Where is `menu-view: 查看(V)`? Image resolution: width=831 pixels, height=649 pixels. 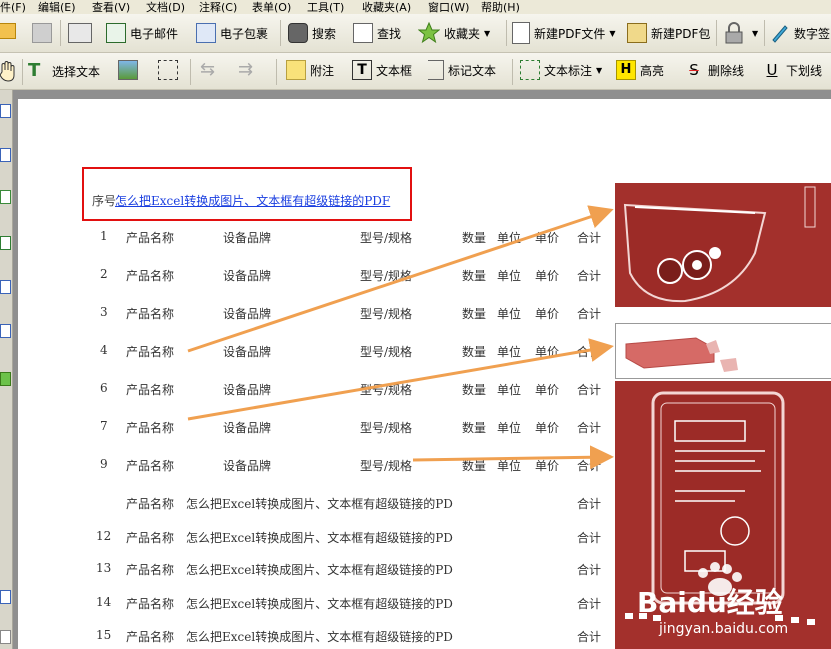
menu-view: 查看(V) is located at coordinates (111, 7).